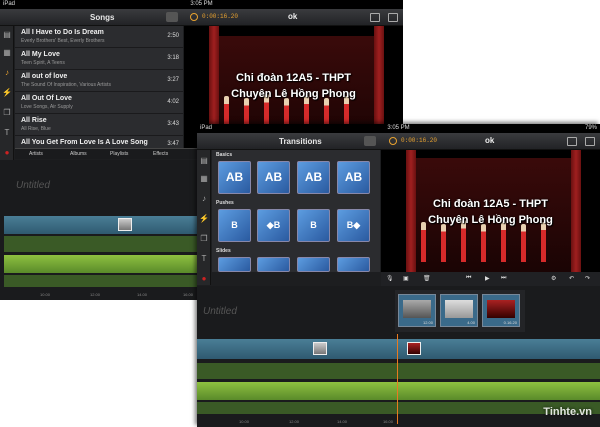 This screenshot has width=600, height=427. Describe the element at coordinates (553, 278) in the screenshot. I see `settings-icon: ⚙` at that location.